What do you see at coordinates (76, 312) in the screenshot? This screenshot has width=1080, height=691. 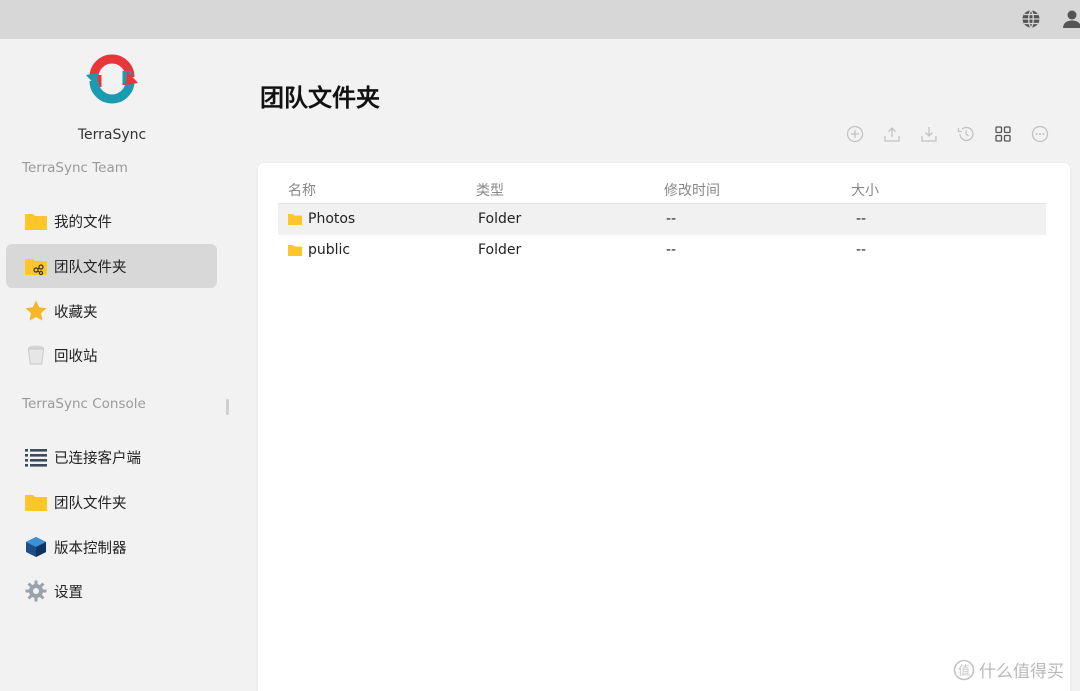 I see `sidebar-item-label: 收藏夹` at bounding box center [76, 312].